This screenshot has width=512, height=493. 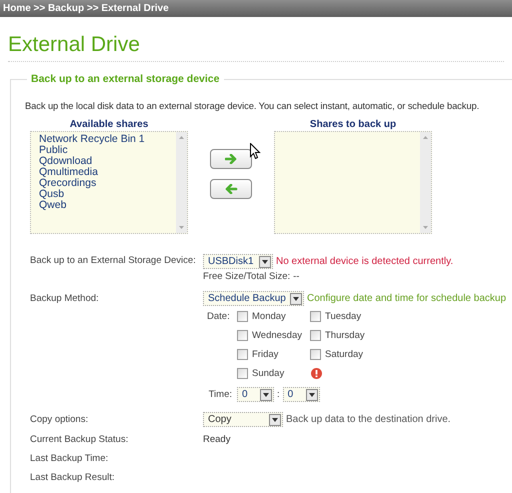 What do you see at coordinates (216, 439) in the screenshot?
I see `status-value: Ready` at bounding box center [216, 439].